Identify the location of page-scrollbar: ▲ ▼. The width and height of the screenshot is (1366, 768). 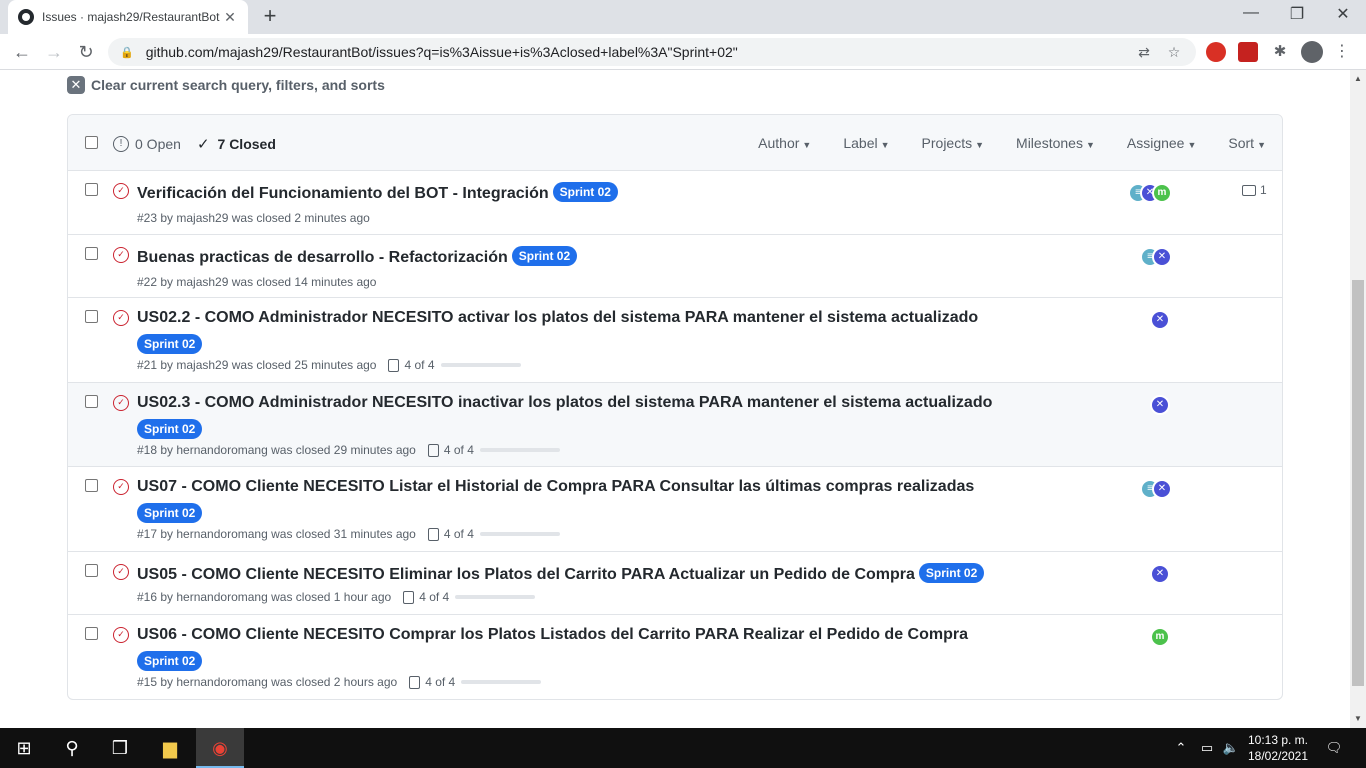
(1358, 399).